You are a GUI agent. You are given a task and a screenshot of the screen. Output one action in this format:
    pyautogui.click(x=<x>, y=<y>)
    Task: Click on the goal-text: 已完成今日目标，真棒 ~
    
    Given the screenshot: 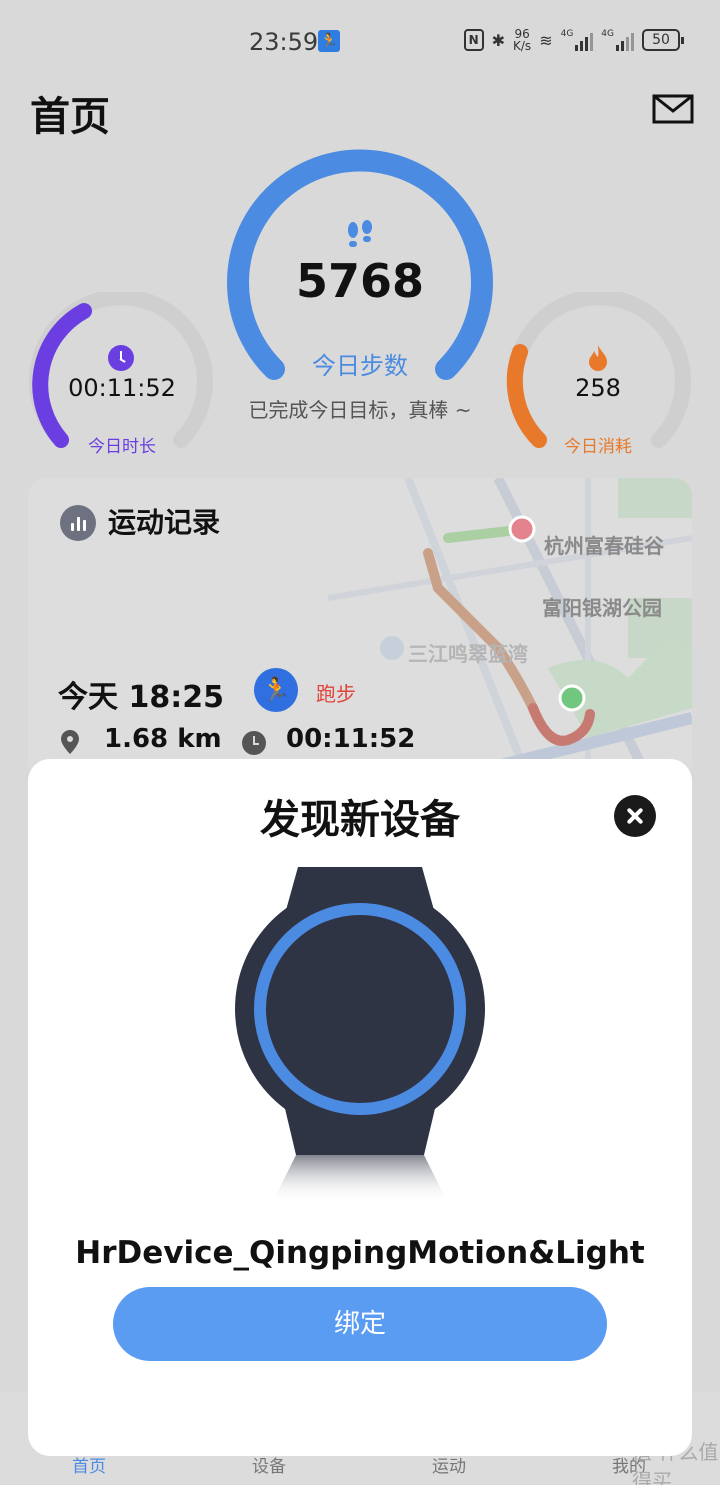 What is the action you would take?
    pyautogui.click(x=360, y=410)
    